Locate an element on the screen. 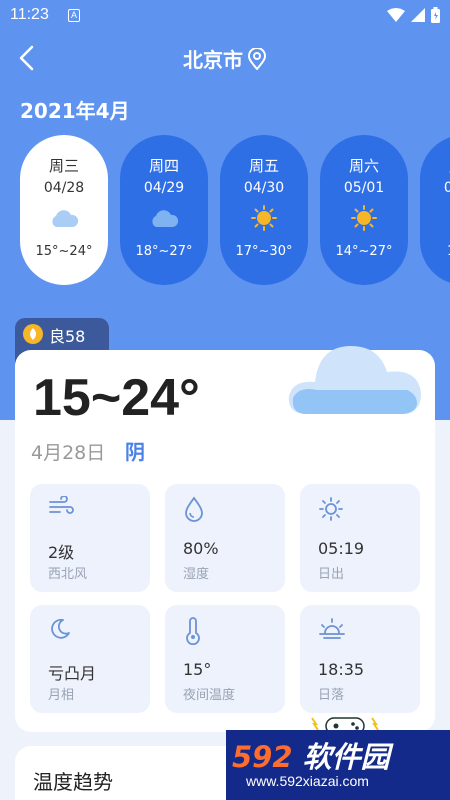 The height and width of the screenshot is (800, 450). day-weekday: 周六 is located at coordinates (363, 166).